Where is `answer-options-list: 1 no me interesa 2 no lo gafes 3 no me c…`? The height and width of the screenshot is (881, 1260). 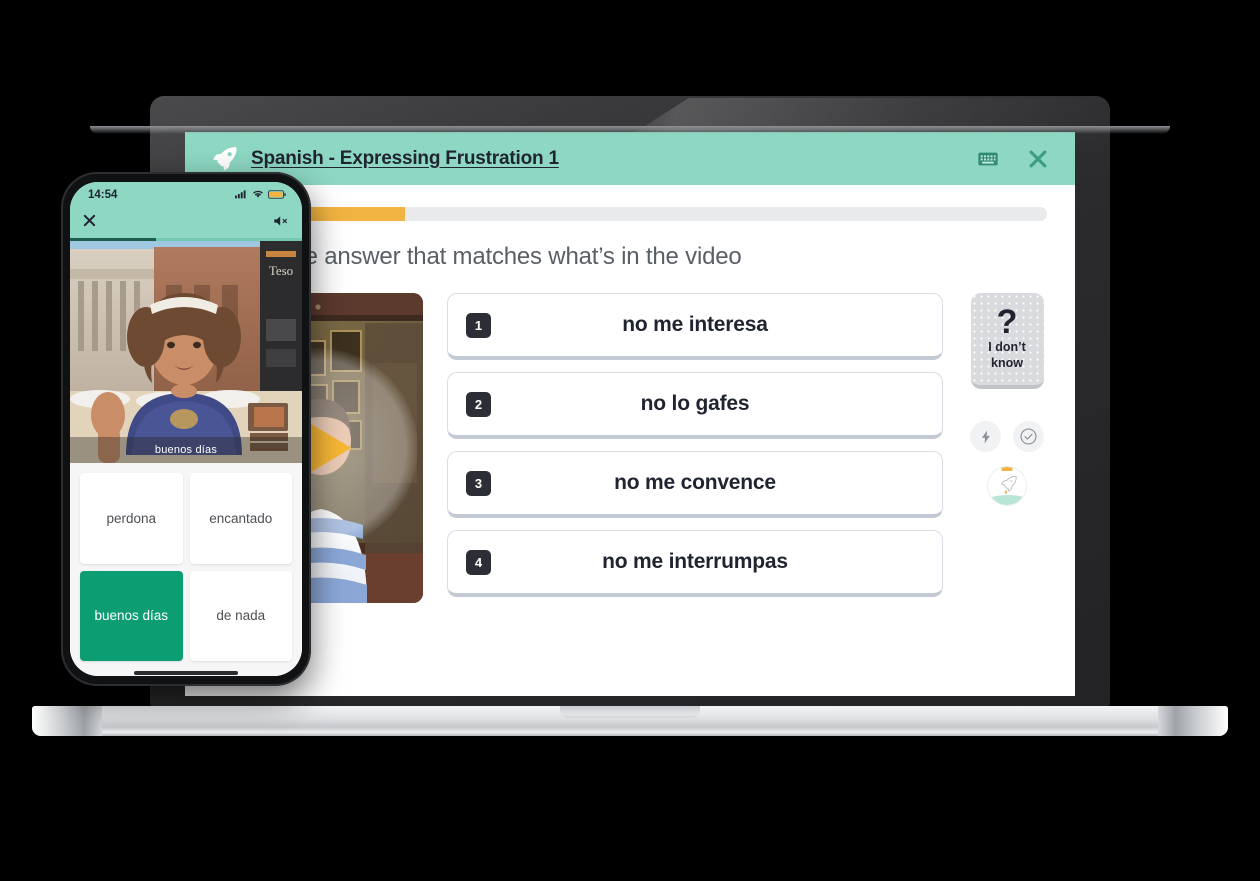
answer-options-list: 1 no me interesa 2 no lo gafes 3 no me c… is located at coordinates (695, 445).